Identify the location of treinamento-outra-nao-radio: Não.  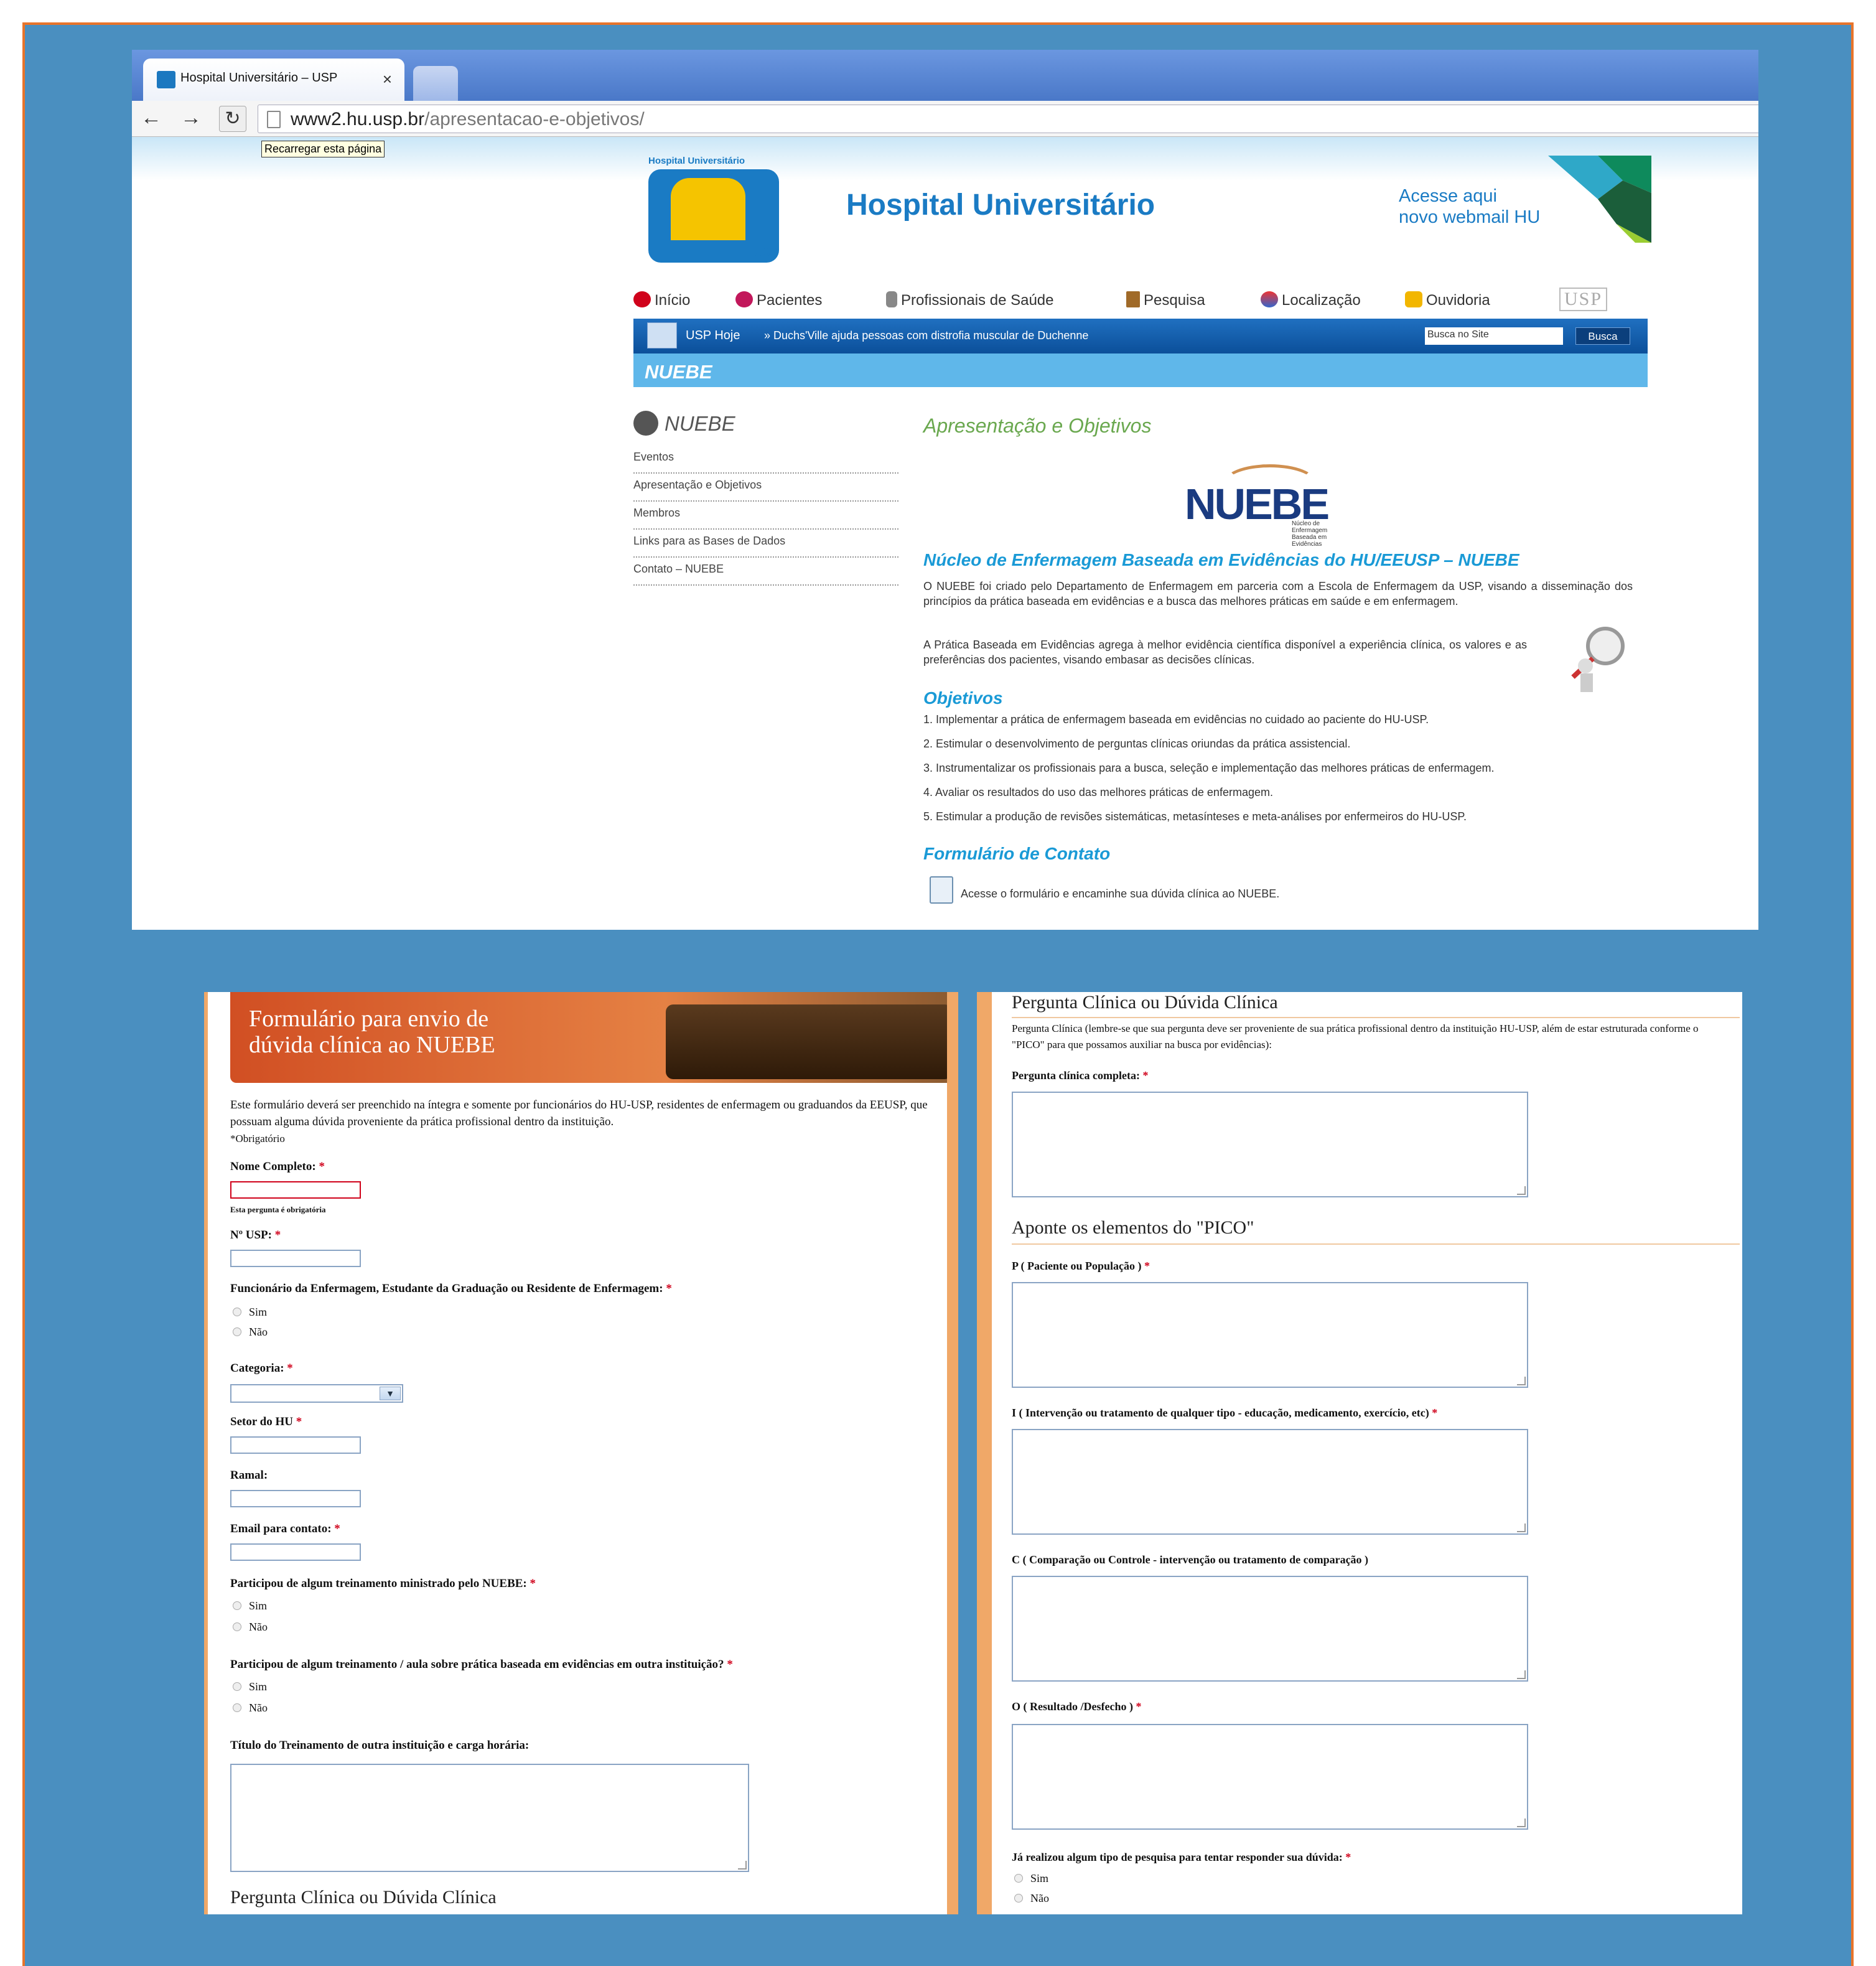
(250, 1708).